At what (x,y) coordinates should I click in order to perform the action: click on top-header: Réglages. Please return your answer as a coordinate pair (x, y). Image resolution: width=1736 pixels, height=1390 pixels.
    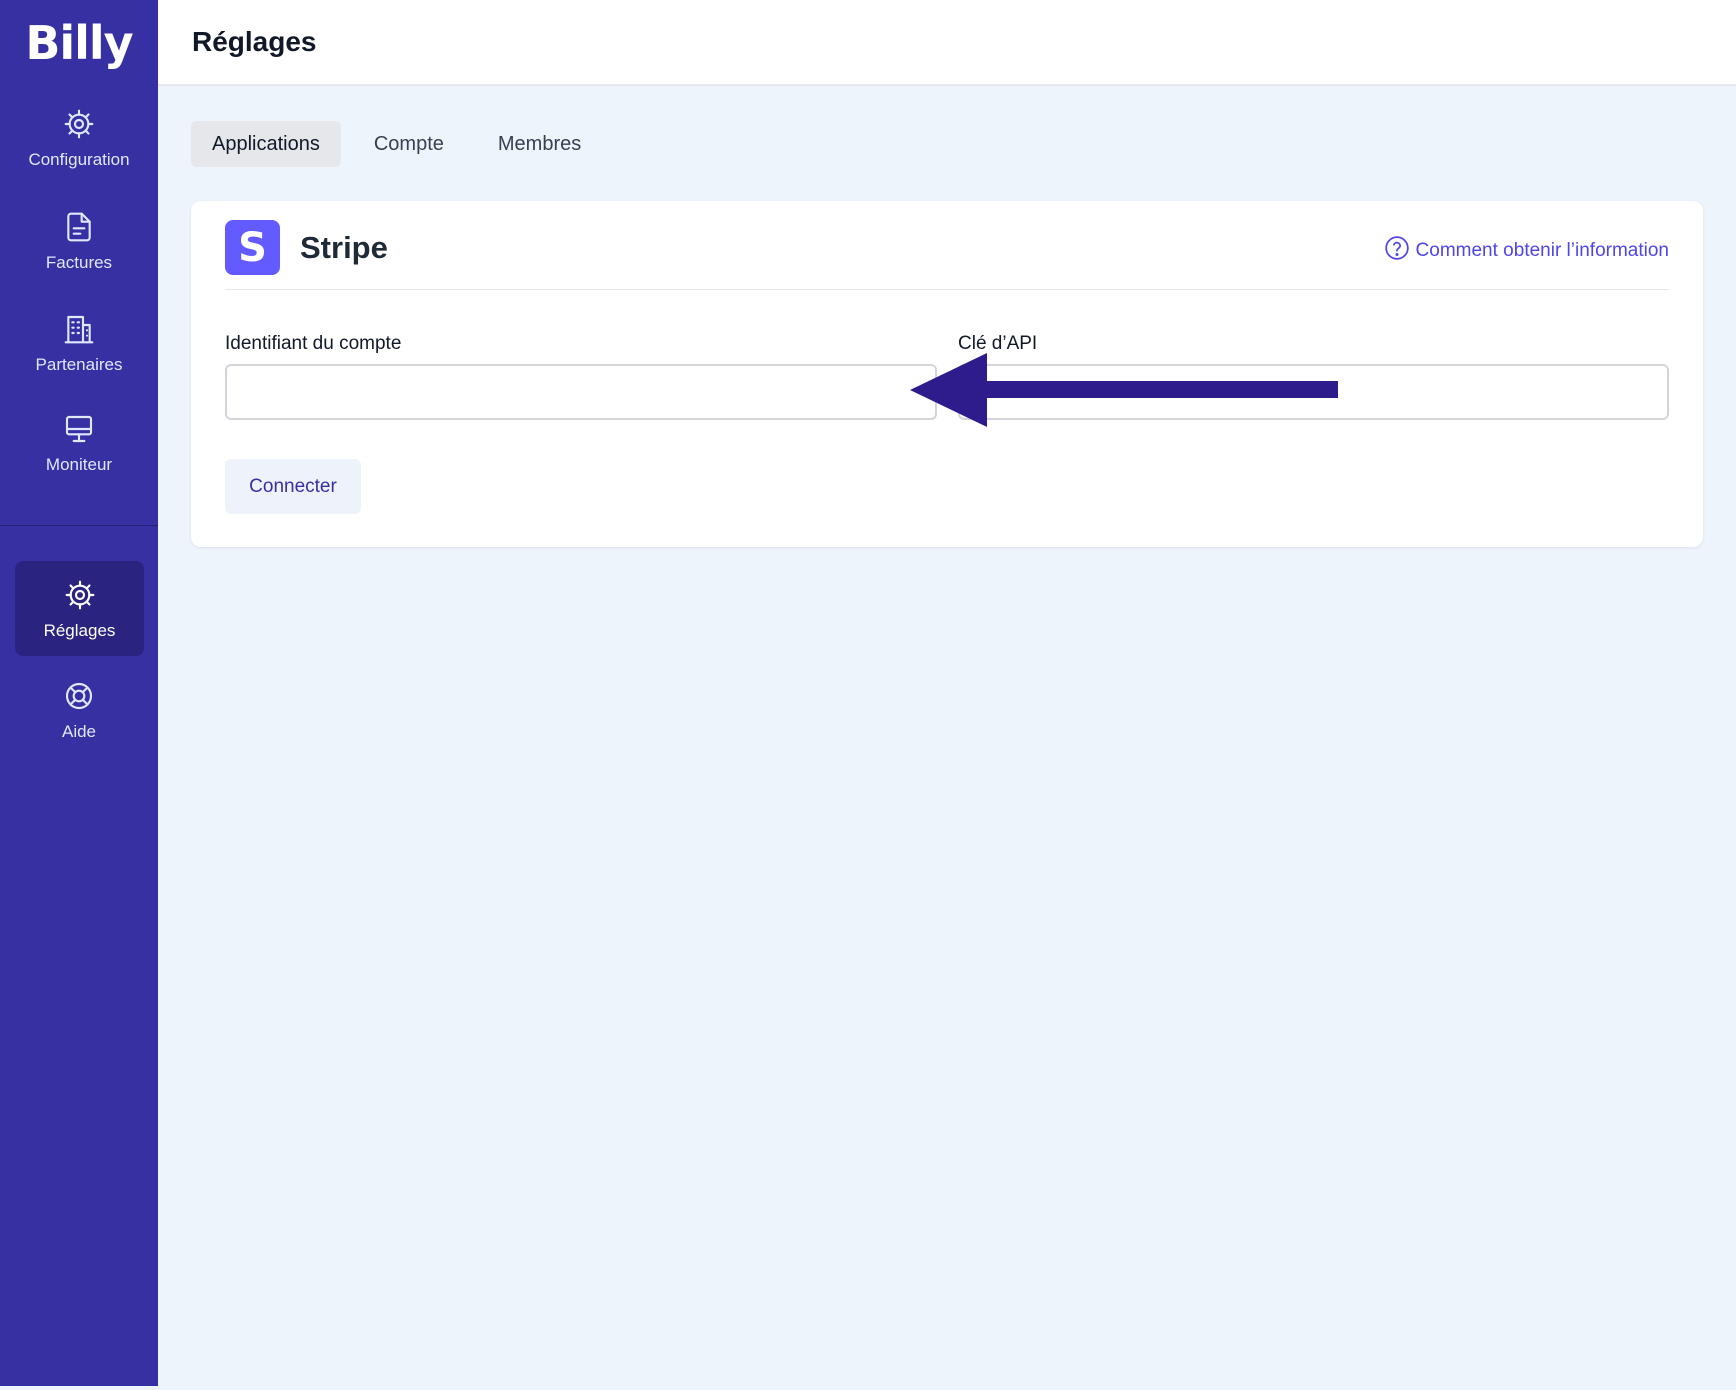
    Looking at the image, I should click on (947, 43).